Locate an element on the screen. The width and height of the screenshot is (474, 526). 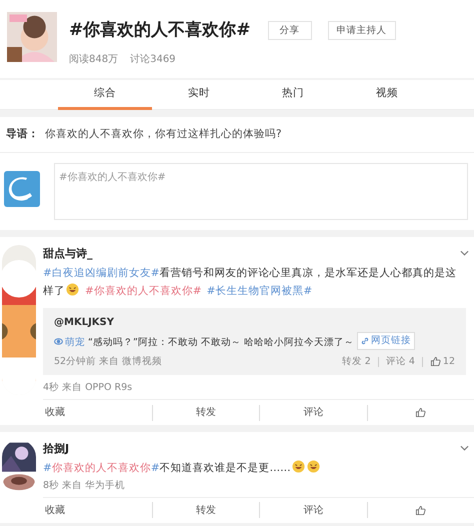
repost-text: 萌宠 “感动吗？”阿拉：不敢动 不敢动～ 哈哈哈小阿拉今天漂了～ 网页链接 is located at coordinates (254, 341).